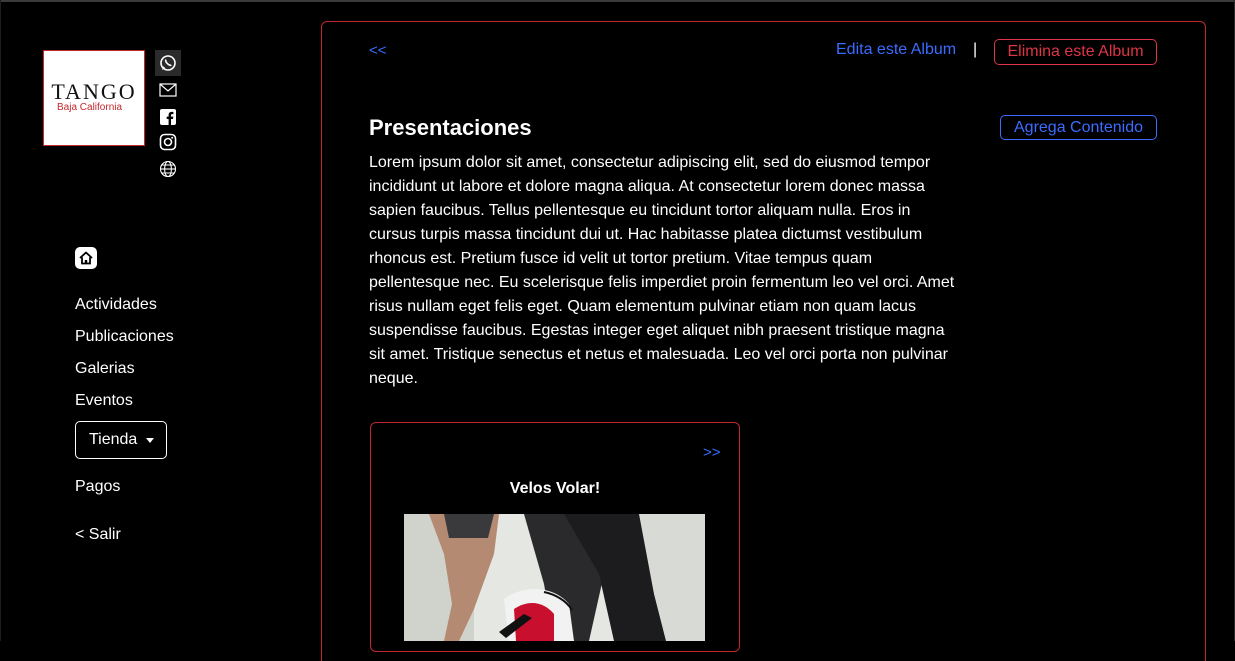 The image size is (1235, 661). I want to click on tango-dancers-photo, so click(554, 577).